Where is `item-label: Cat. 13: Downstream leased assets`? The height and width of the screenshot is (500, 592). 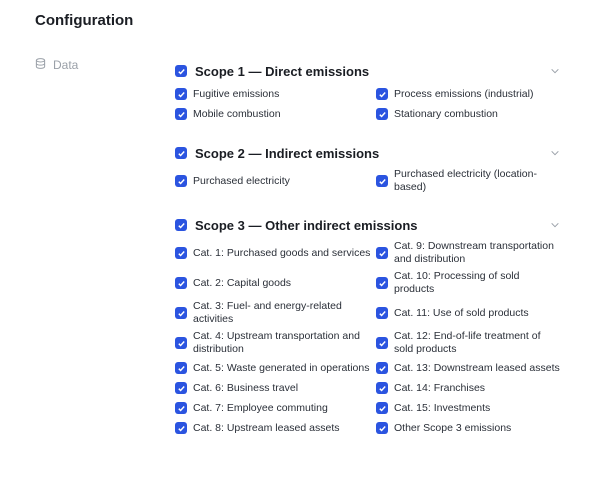
item-label: Cat. 13: Downstream leased assets is located at coordinates (477, 367).